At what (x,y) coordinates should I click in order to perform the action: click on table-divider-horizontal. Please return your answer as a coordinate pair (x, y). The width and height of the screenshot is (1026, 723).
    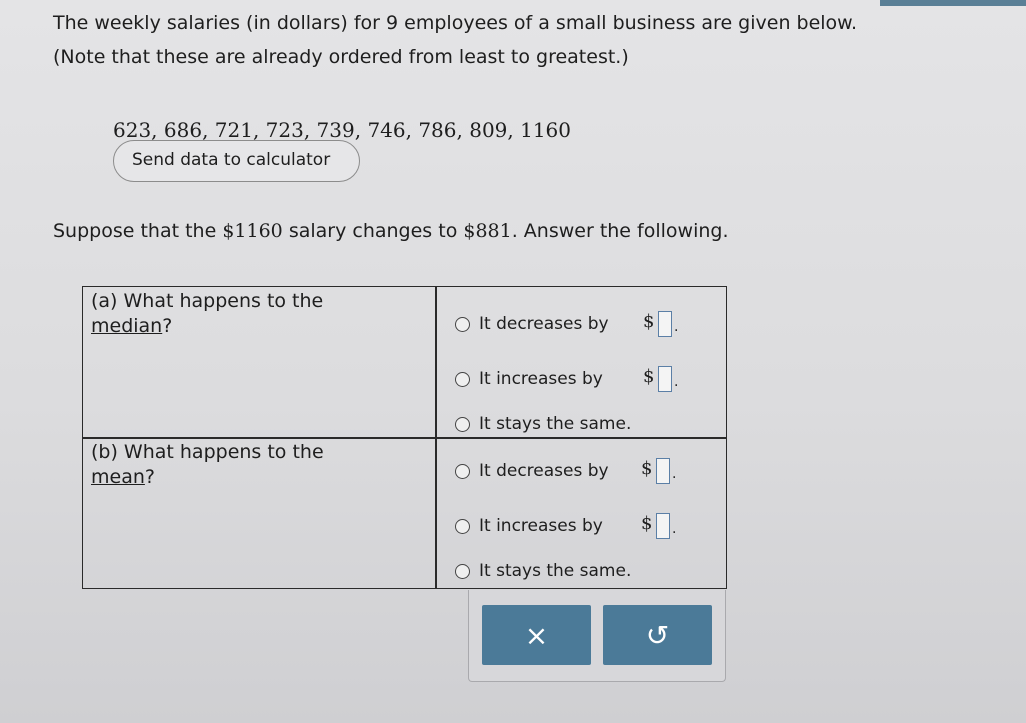
    Looking at the image, I should click on (404, 438).